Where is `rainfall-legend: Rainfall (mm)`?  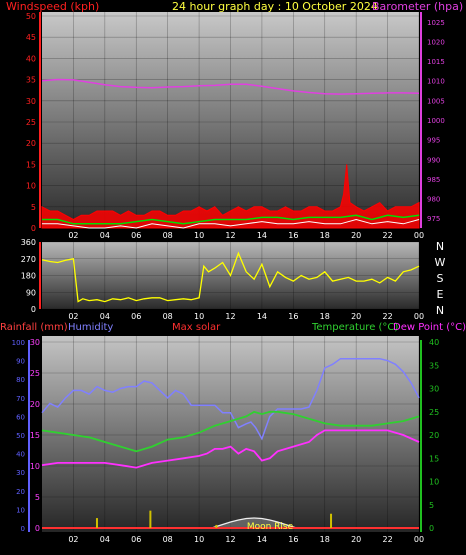
rainfall-legend: Rainfall (mm) is located at coordinates (34, 327).